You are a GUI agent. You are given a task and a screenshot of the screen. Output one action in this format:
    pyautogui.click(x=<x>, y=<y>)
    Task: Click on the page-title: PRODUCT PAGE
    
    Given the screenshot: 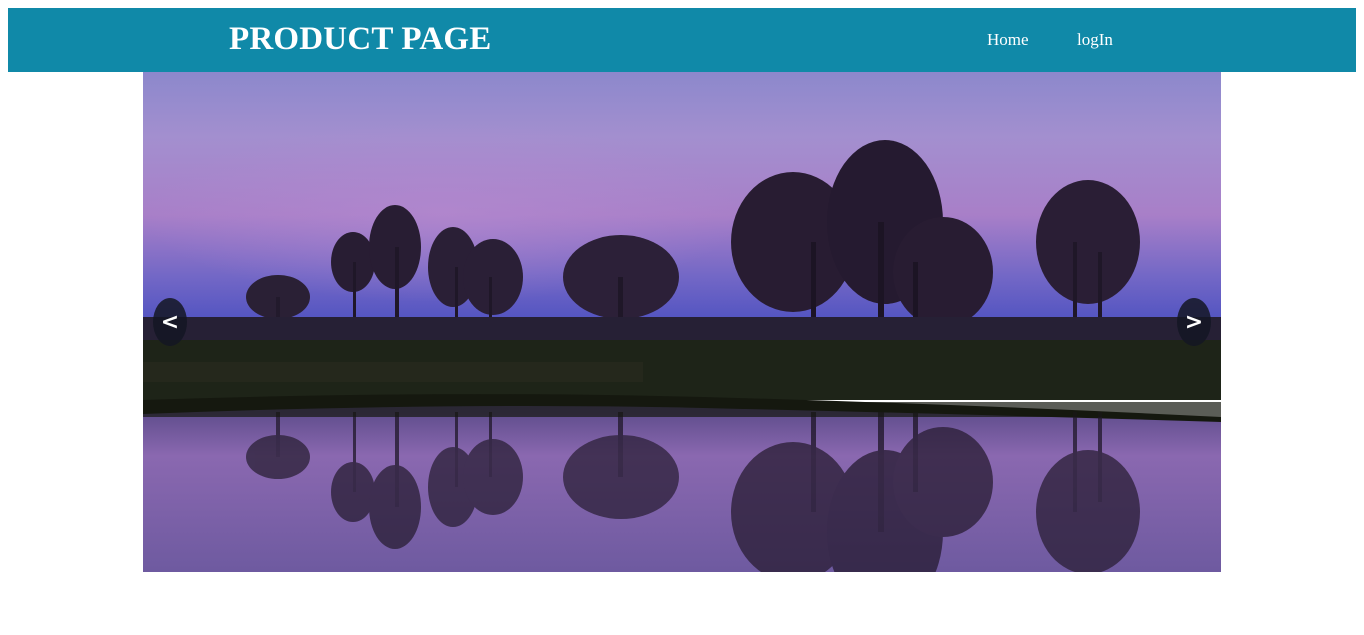 What is the action you would take?
    pyautogui.click(x=360, y=39)
    